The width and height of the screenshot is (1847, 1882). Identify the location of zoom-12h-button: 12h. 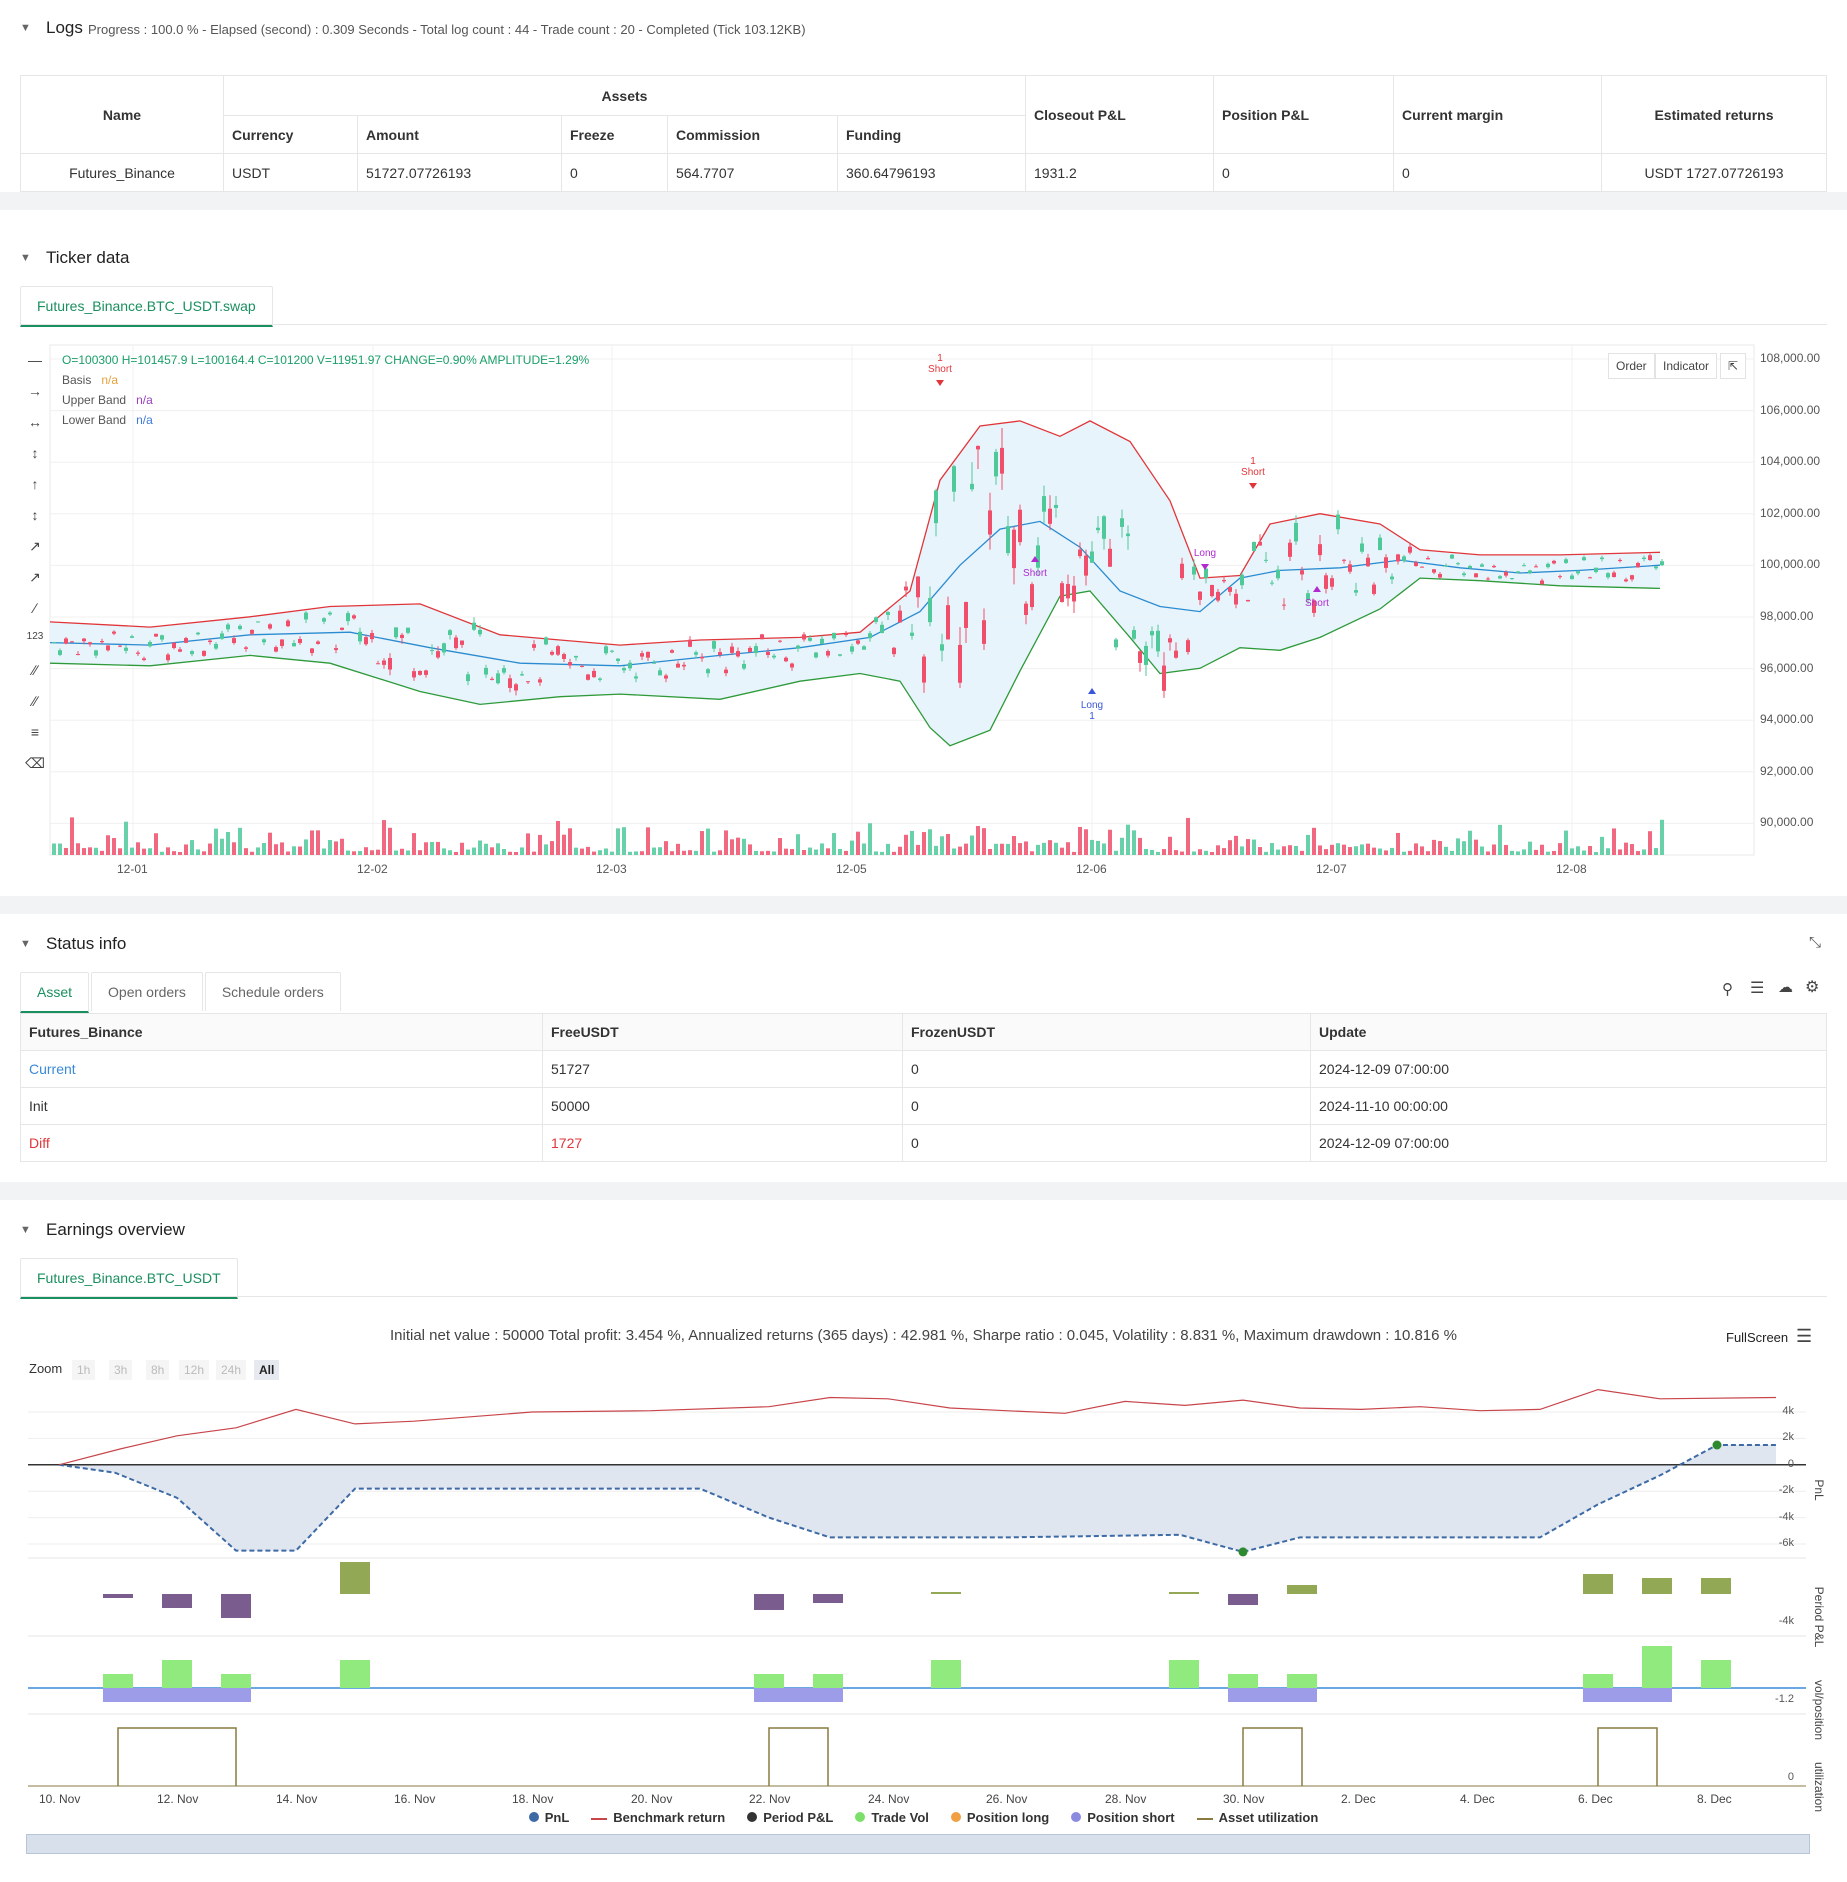
(194, 1370).